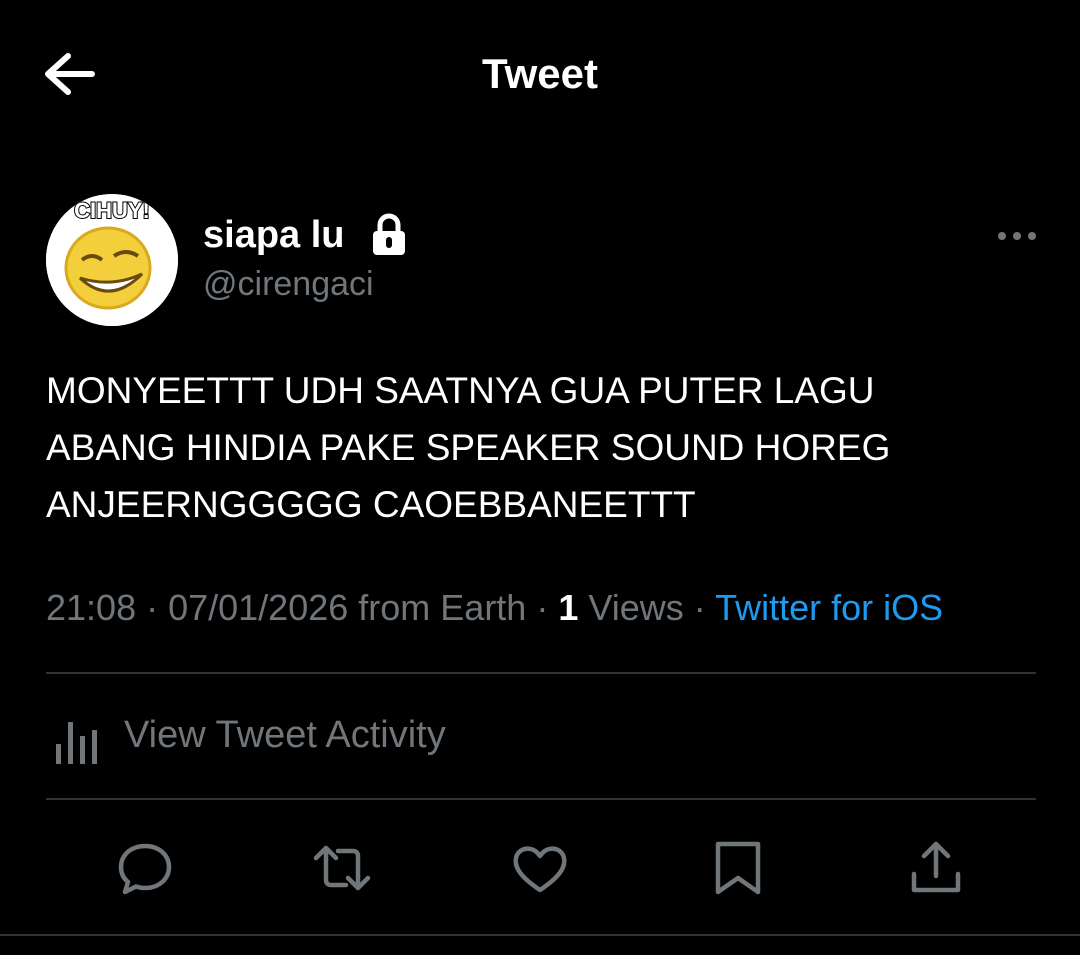 Image resolution: width=1080 pixels, height=955 pixels. What do you see at coordinates (468, 447) in the screenshot?
I see `tweet-text-line: ABANG HINDIA PAKE SPEAKER SOUND HOREG` at bounding box center [468, 447].